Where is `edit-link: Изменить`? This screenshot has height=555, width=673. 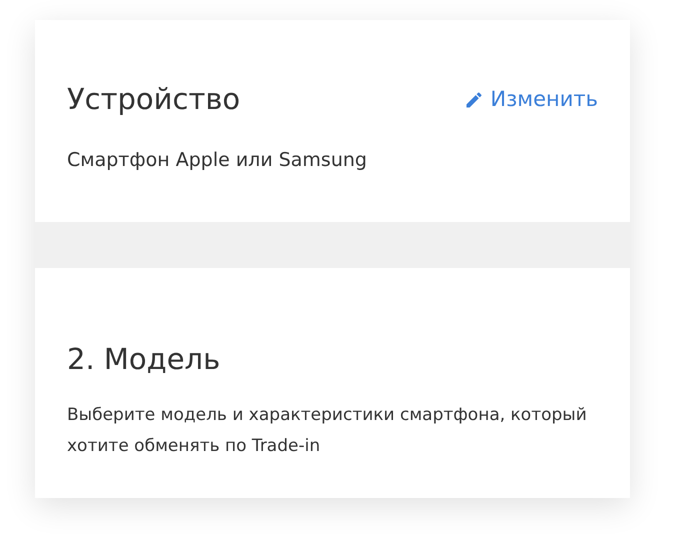 edit-link: Изменить is located at coordinates (531, 100).